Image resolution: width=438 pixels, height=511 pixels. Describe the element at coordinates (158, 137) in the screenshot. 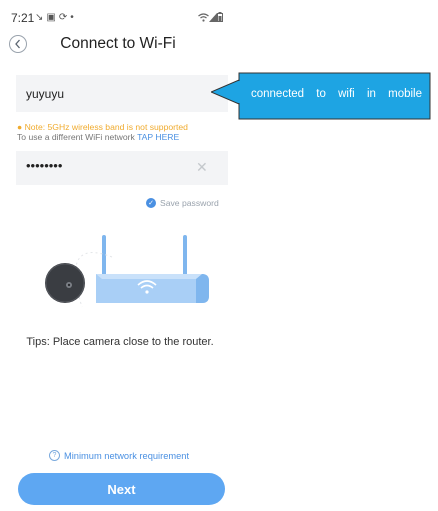

I see `tap-here-link: TAP HERE` at that location.